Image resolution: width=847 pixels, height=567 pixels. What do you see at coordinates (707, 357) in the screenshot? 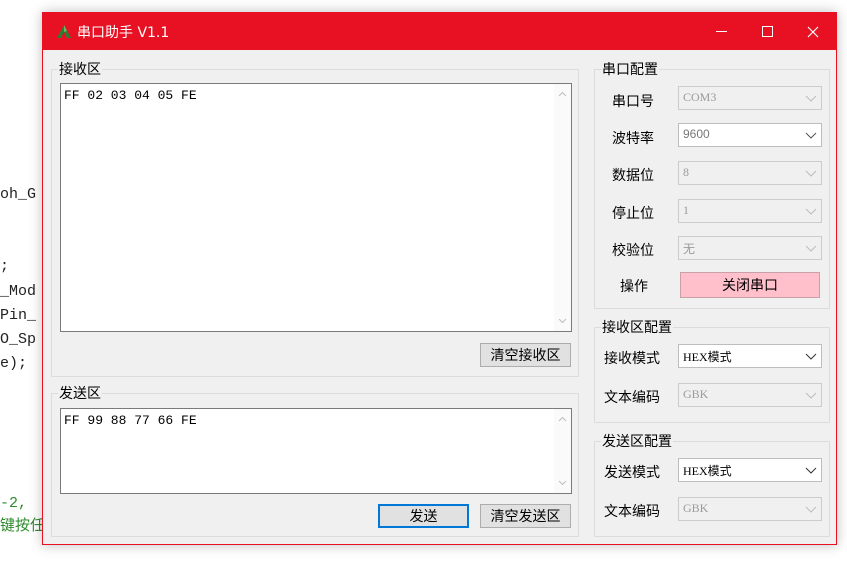
I see `receive-mode-value: HEX模式` at bounding box center [707, 357].